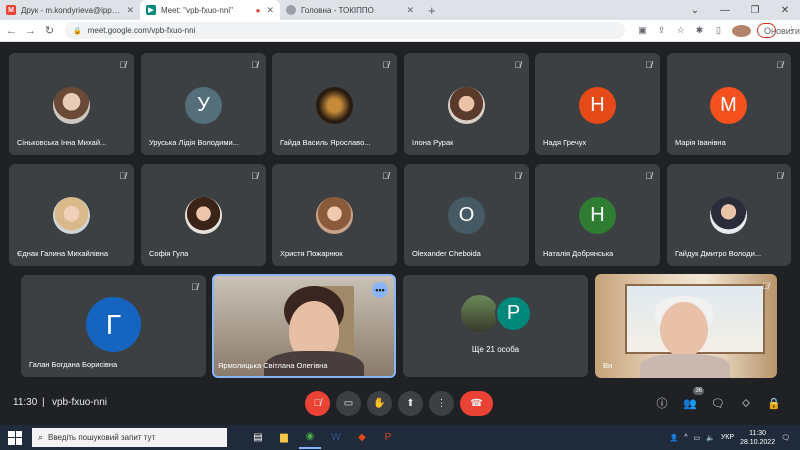  Describe the element at coordinates (362, 438) in the screenshot. I see `paint-icon: ◆` at that location.